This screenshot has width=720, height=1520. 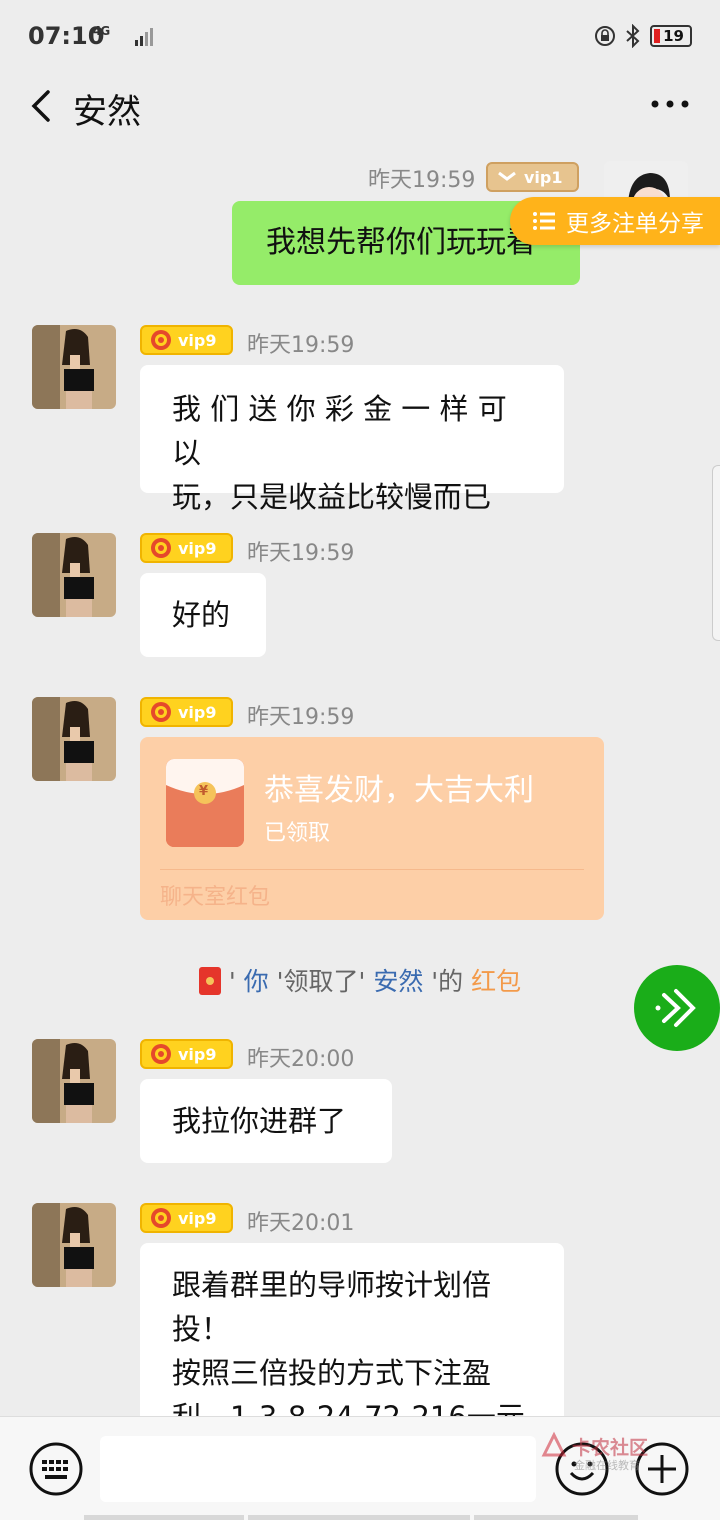 I want to click on bluetooth-icon, so click(x=633, y=36).